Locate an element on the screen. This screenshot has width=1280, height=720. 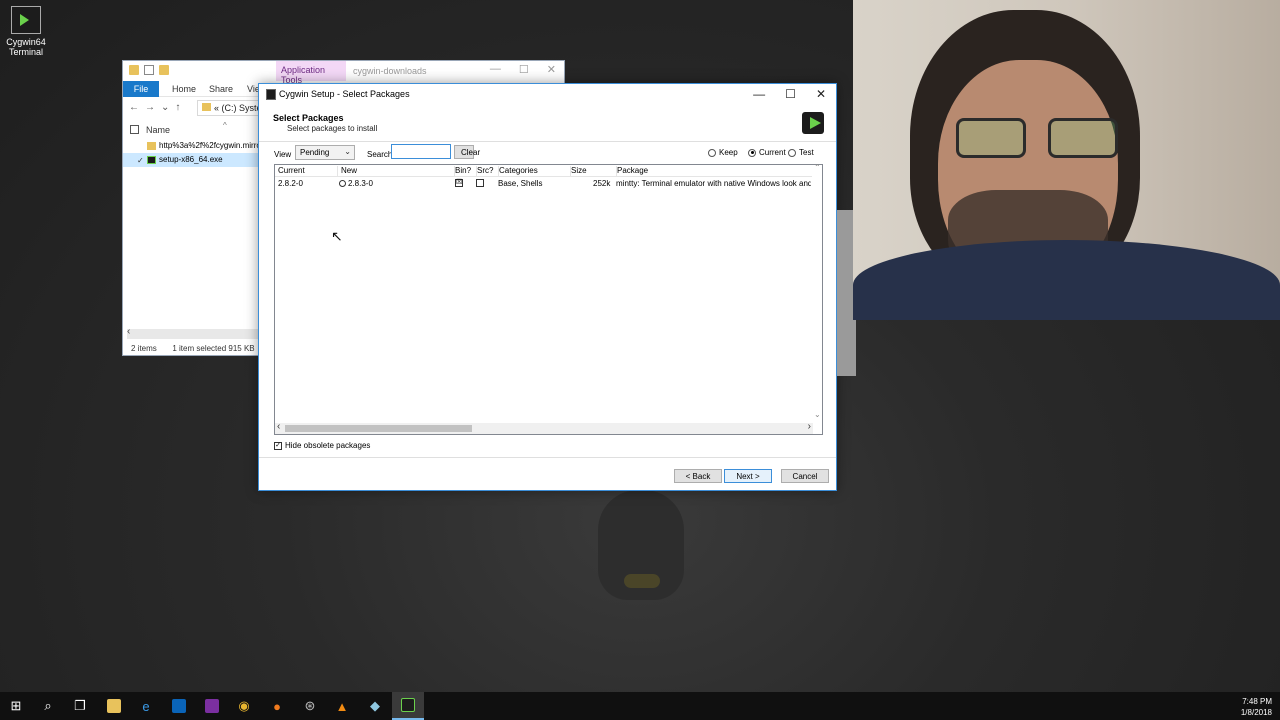
search-label: Search is located at coordinates (380, 154).